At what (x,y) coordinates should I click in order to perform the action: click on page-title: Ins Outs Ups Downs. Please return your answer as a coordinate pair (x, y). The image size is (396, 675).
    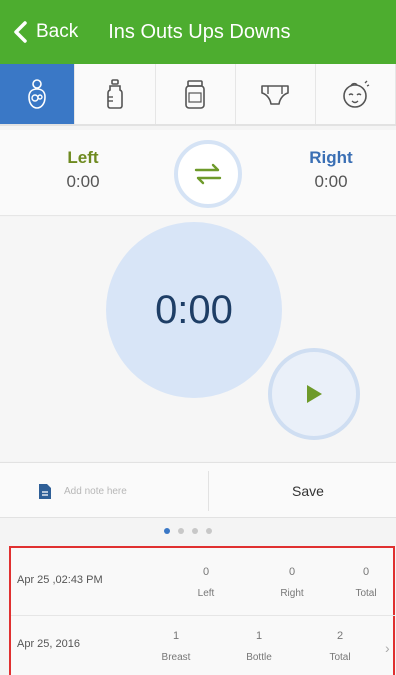
    Looking at the image, I should click on (199, 31).